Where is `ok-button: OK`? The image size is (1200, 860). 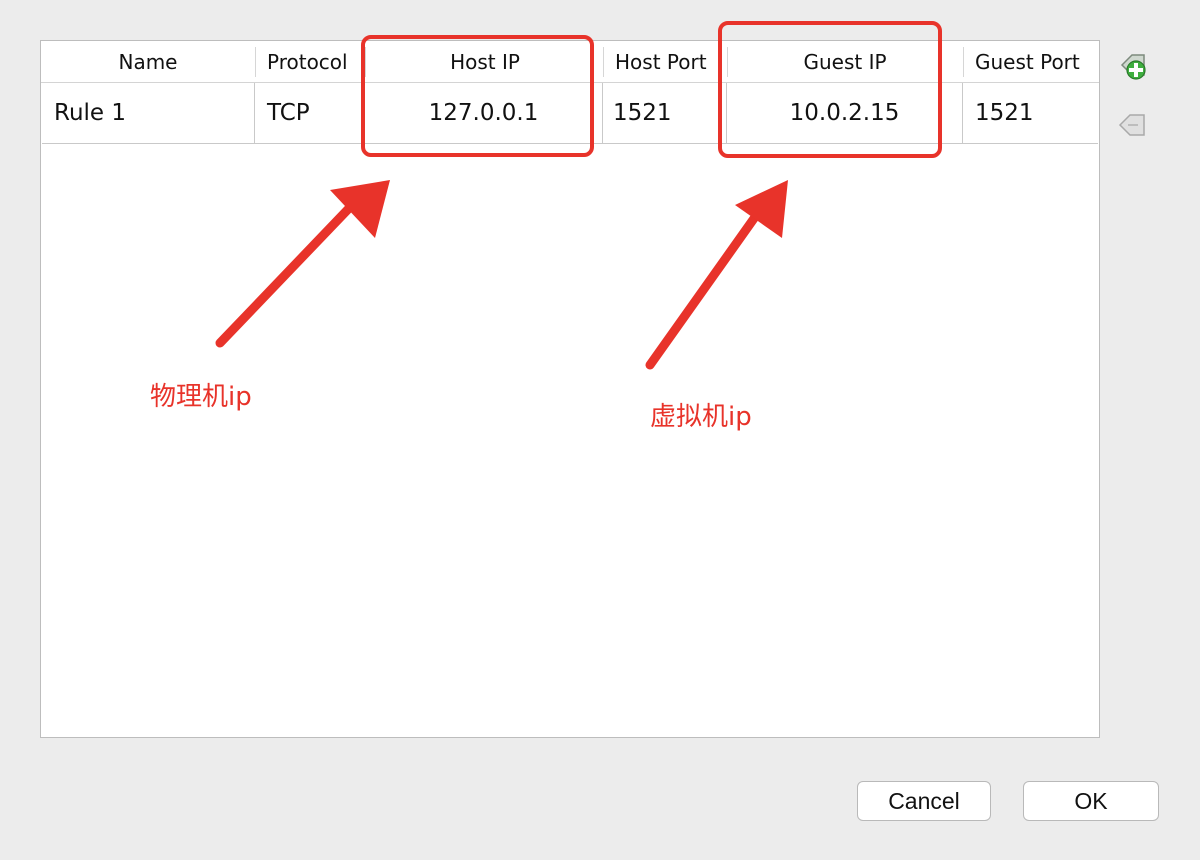 ok-button: OK is located at coordinates (1091, 801).